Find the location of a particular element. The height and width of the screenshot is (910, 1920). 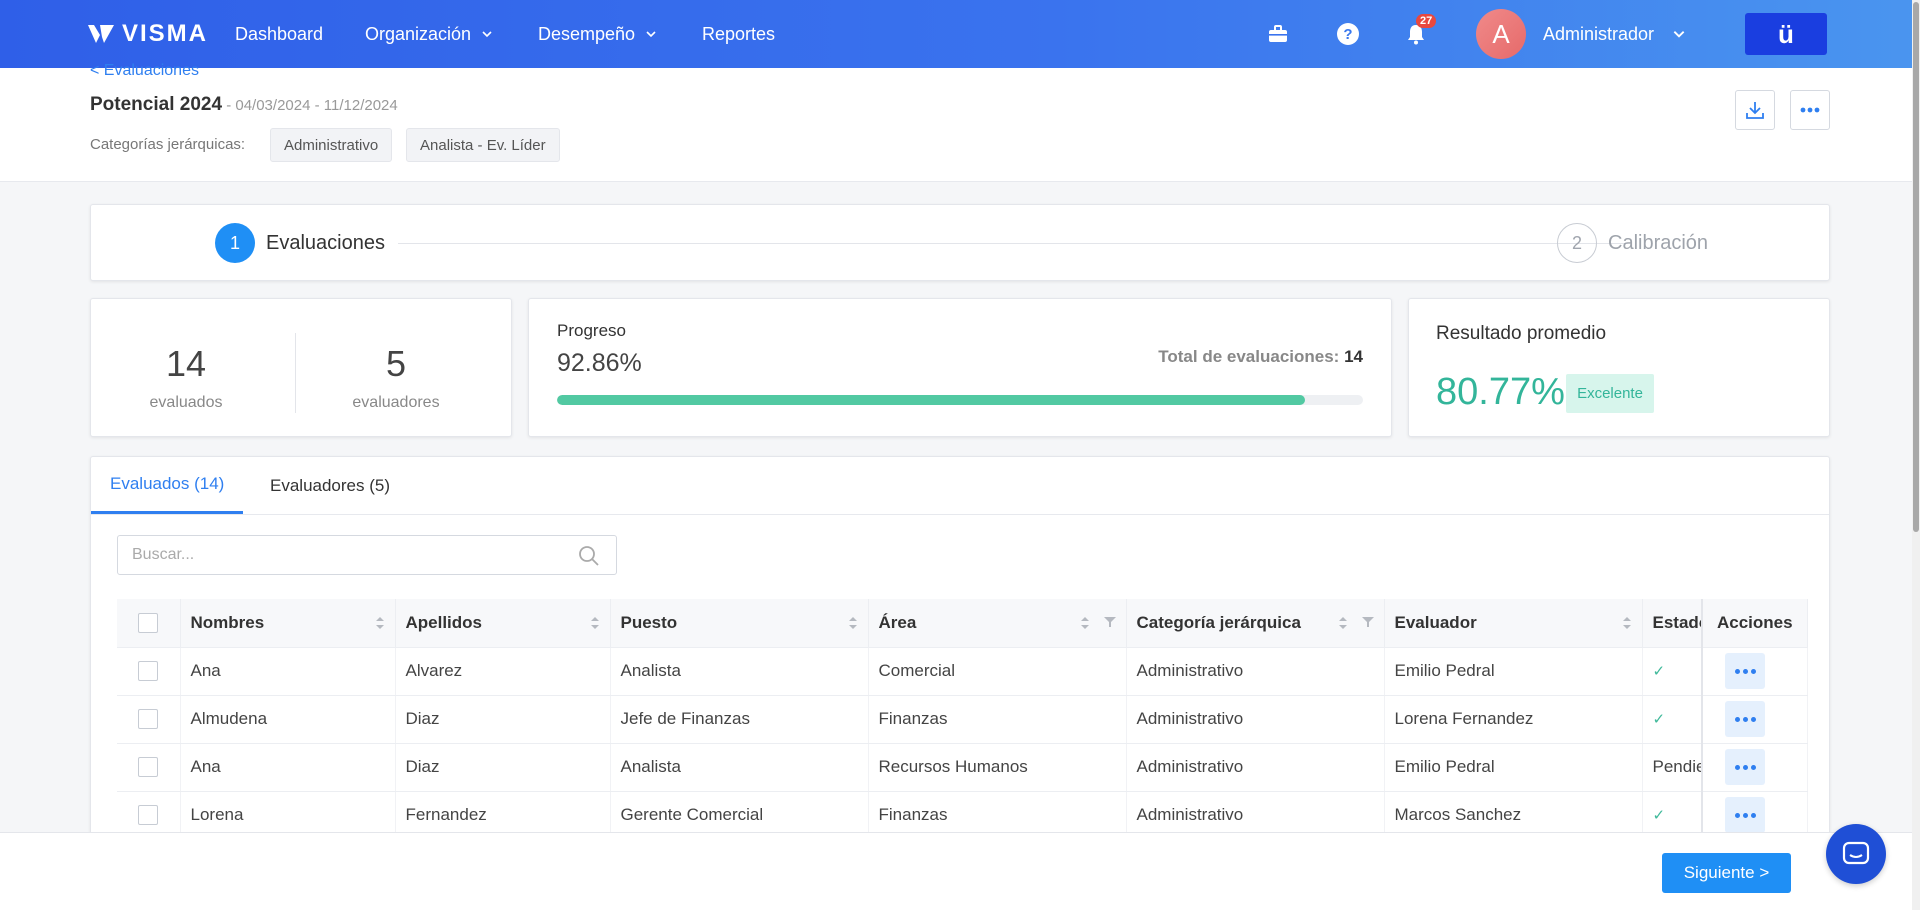

cell-evaluador: Lorena Fernandez is located at coordinates (1513, 719).